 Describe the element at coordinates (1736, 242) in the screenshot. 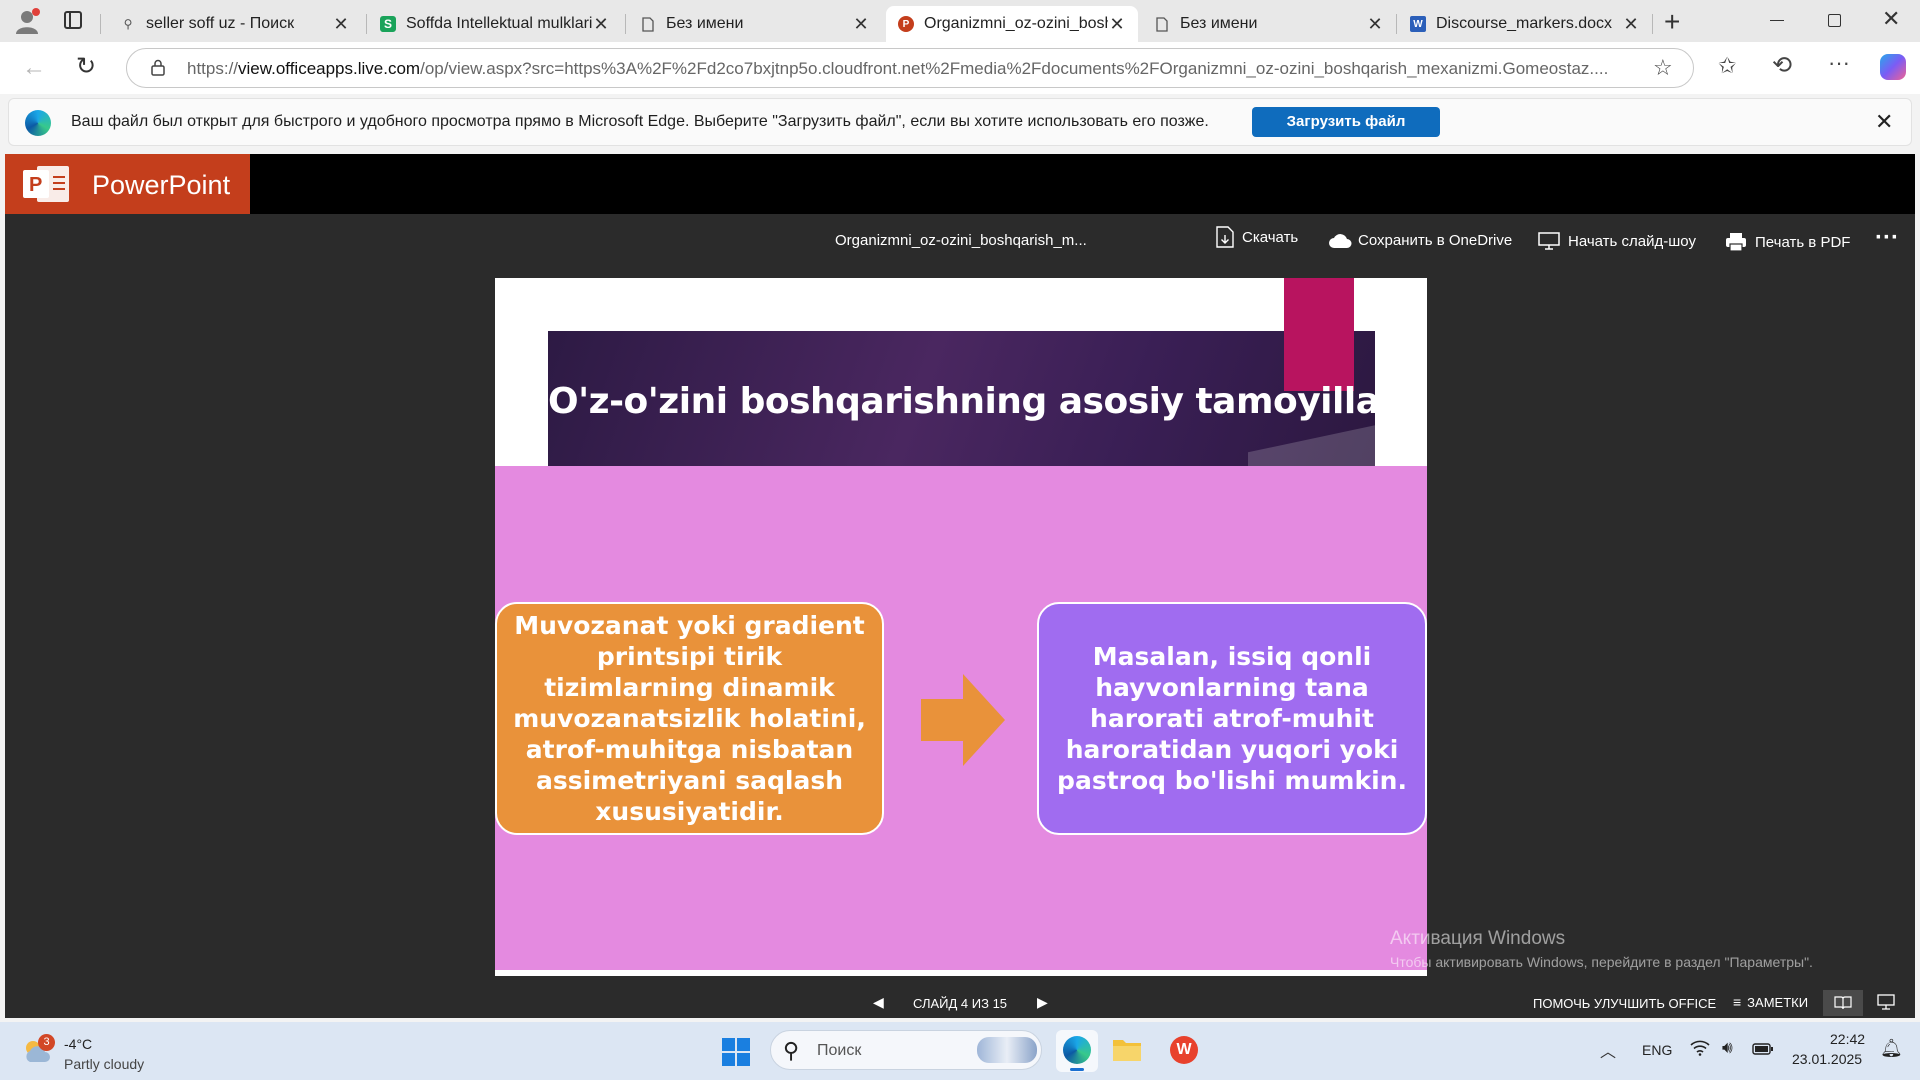

I see `printer-icon` at that location.